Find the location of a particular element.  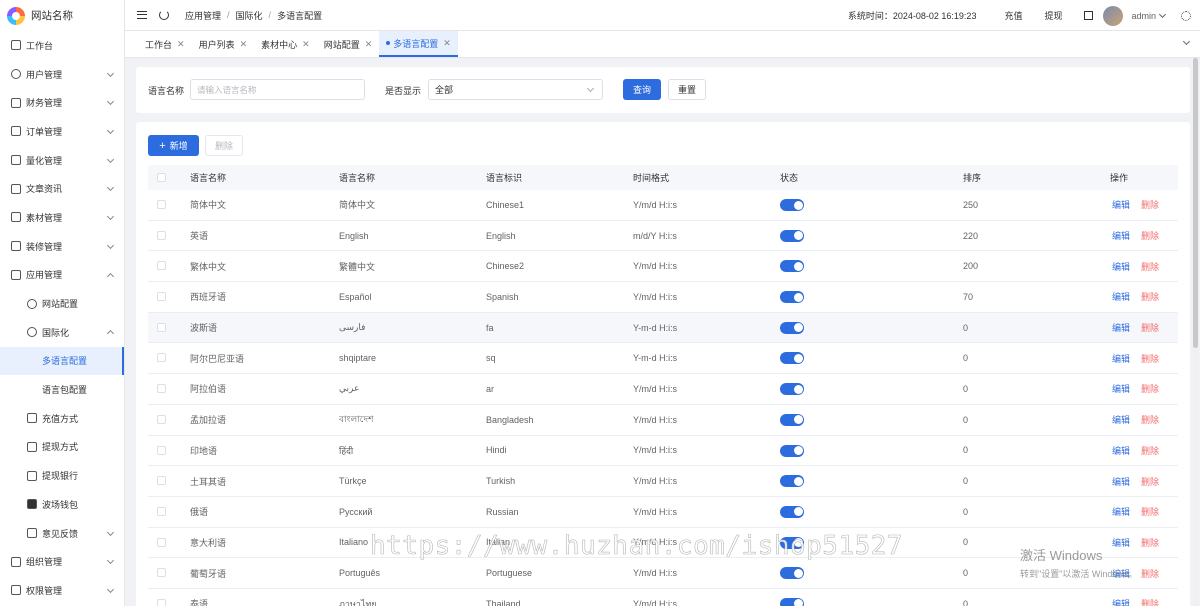

sidebar-item-finance: 财务管理 is located at coordinates (62, 102).